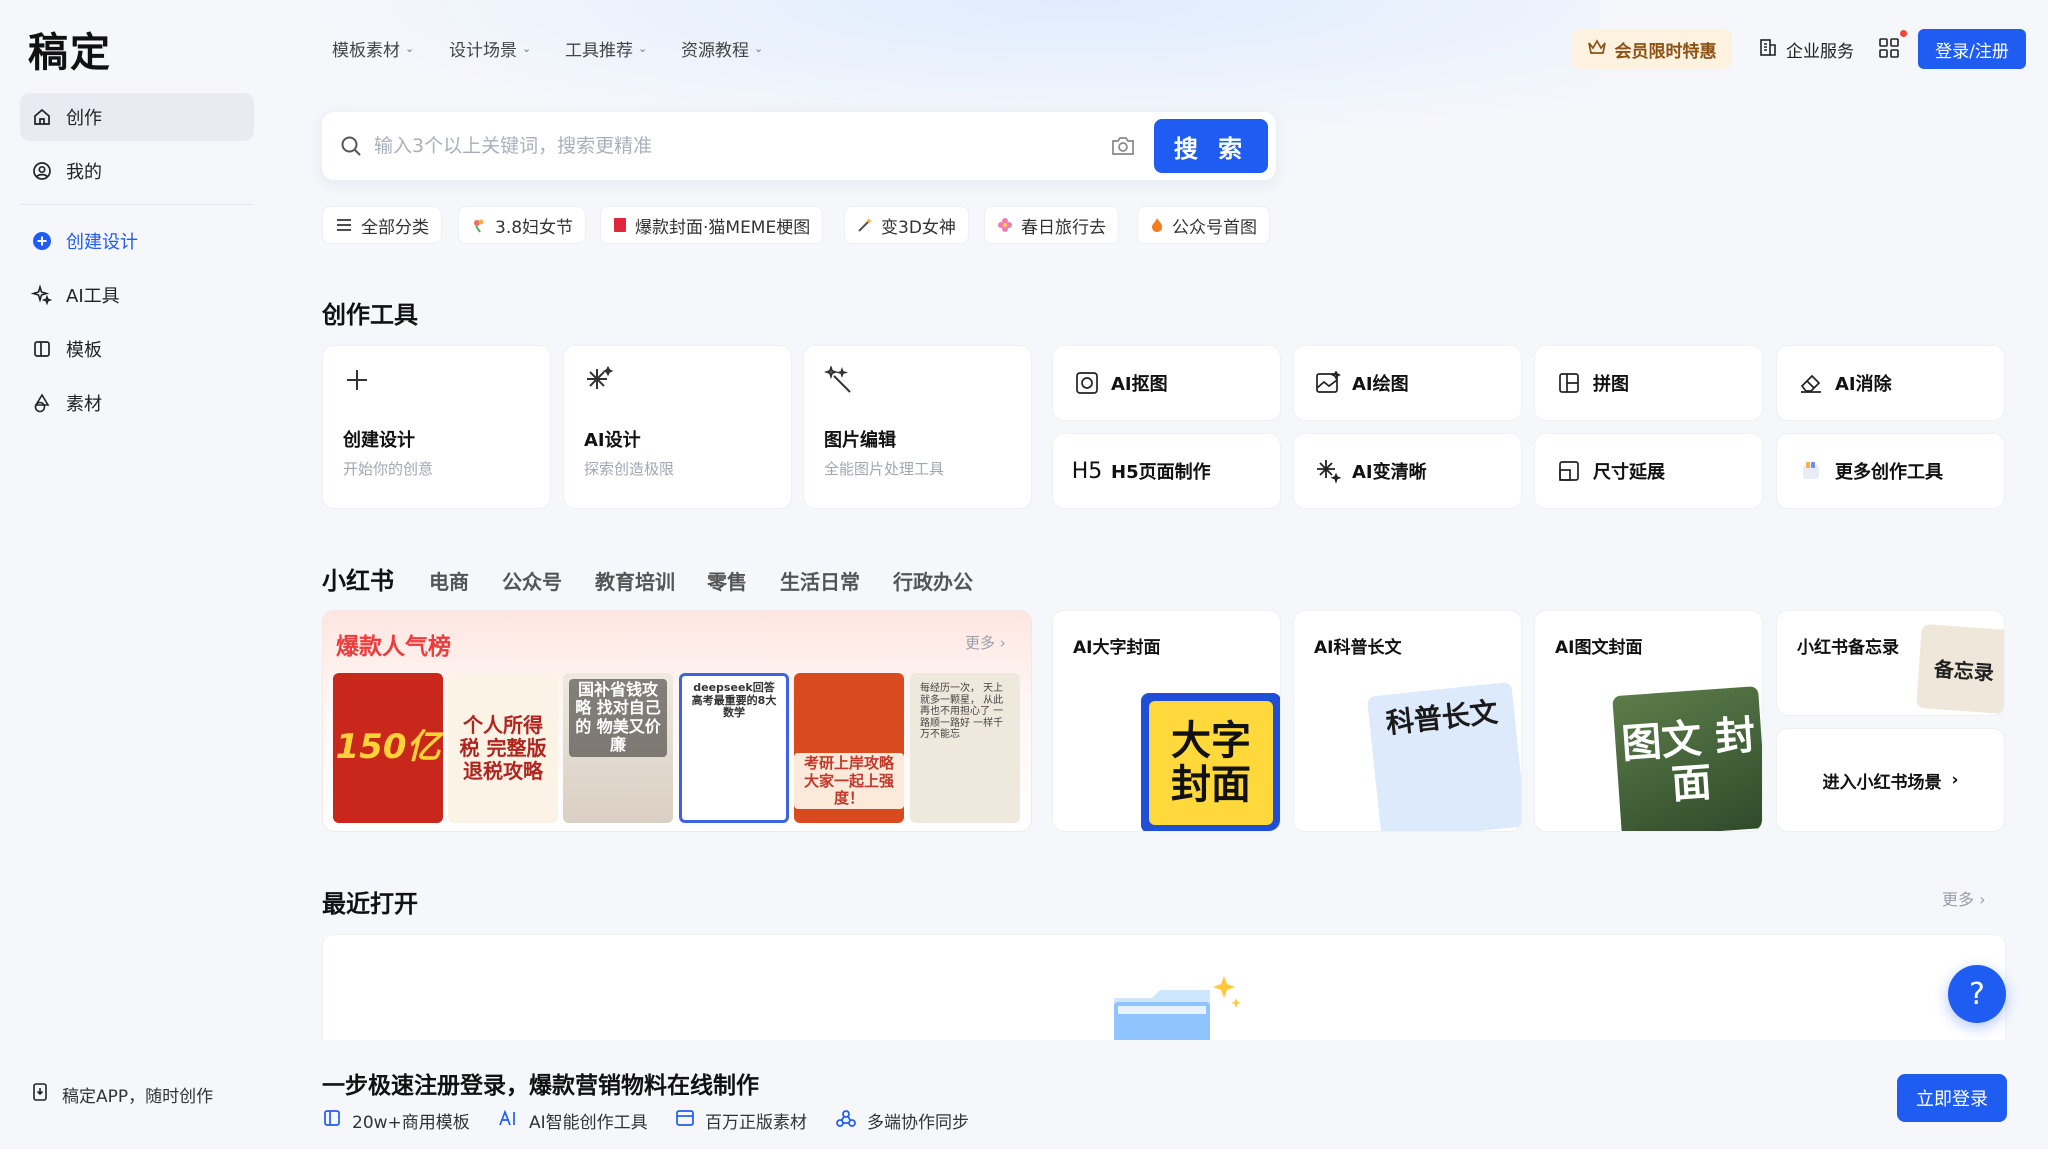 This screenshot has height=1149, width=2048. What do you see at coordinates (820, 580) in the screenshot?
I see `tab-daily-life: 生活日常` at bounding box center [820, 580].